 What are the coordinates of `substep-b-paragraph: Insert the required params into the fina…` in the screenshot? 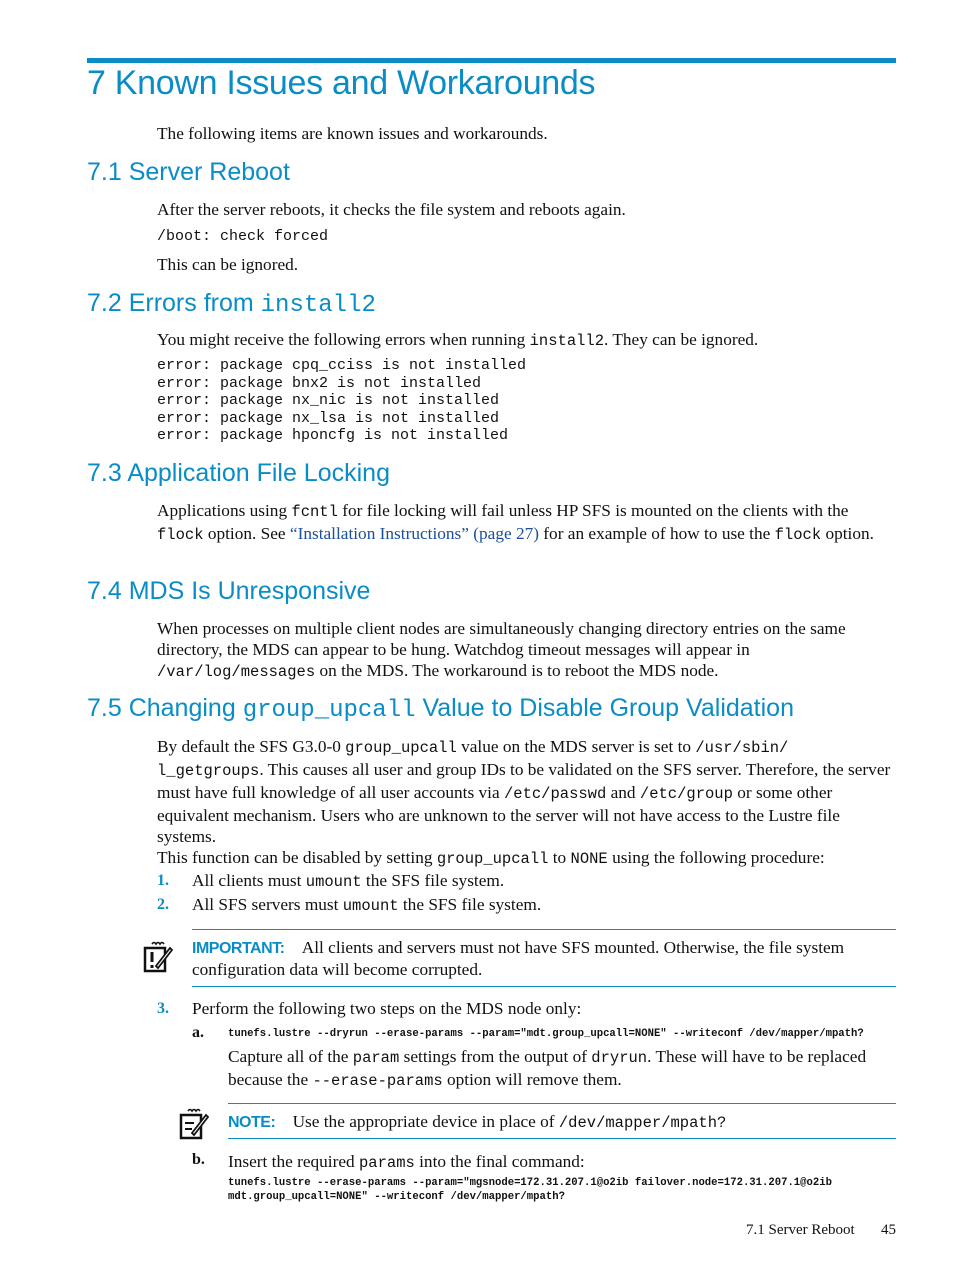 It's located at (406, 1162).